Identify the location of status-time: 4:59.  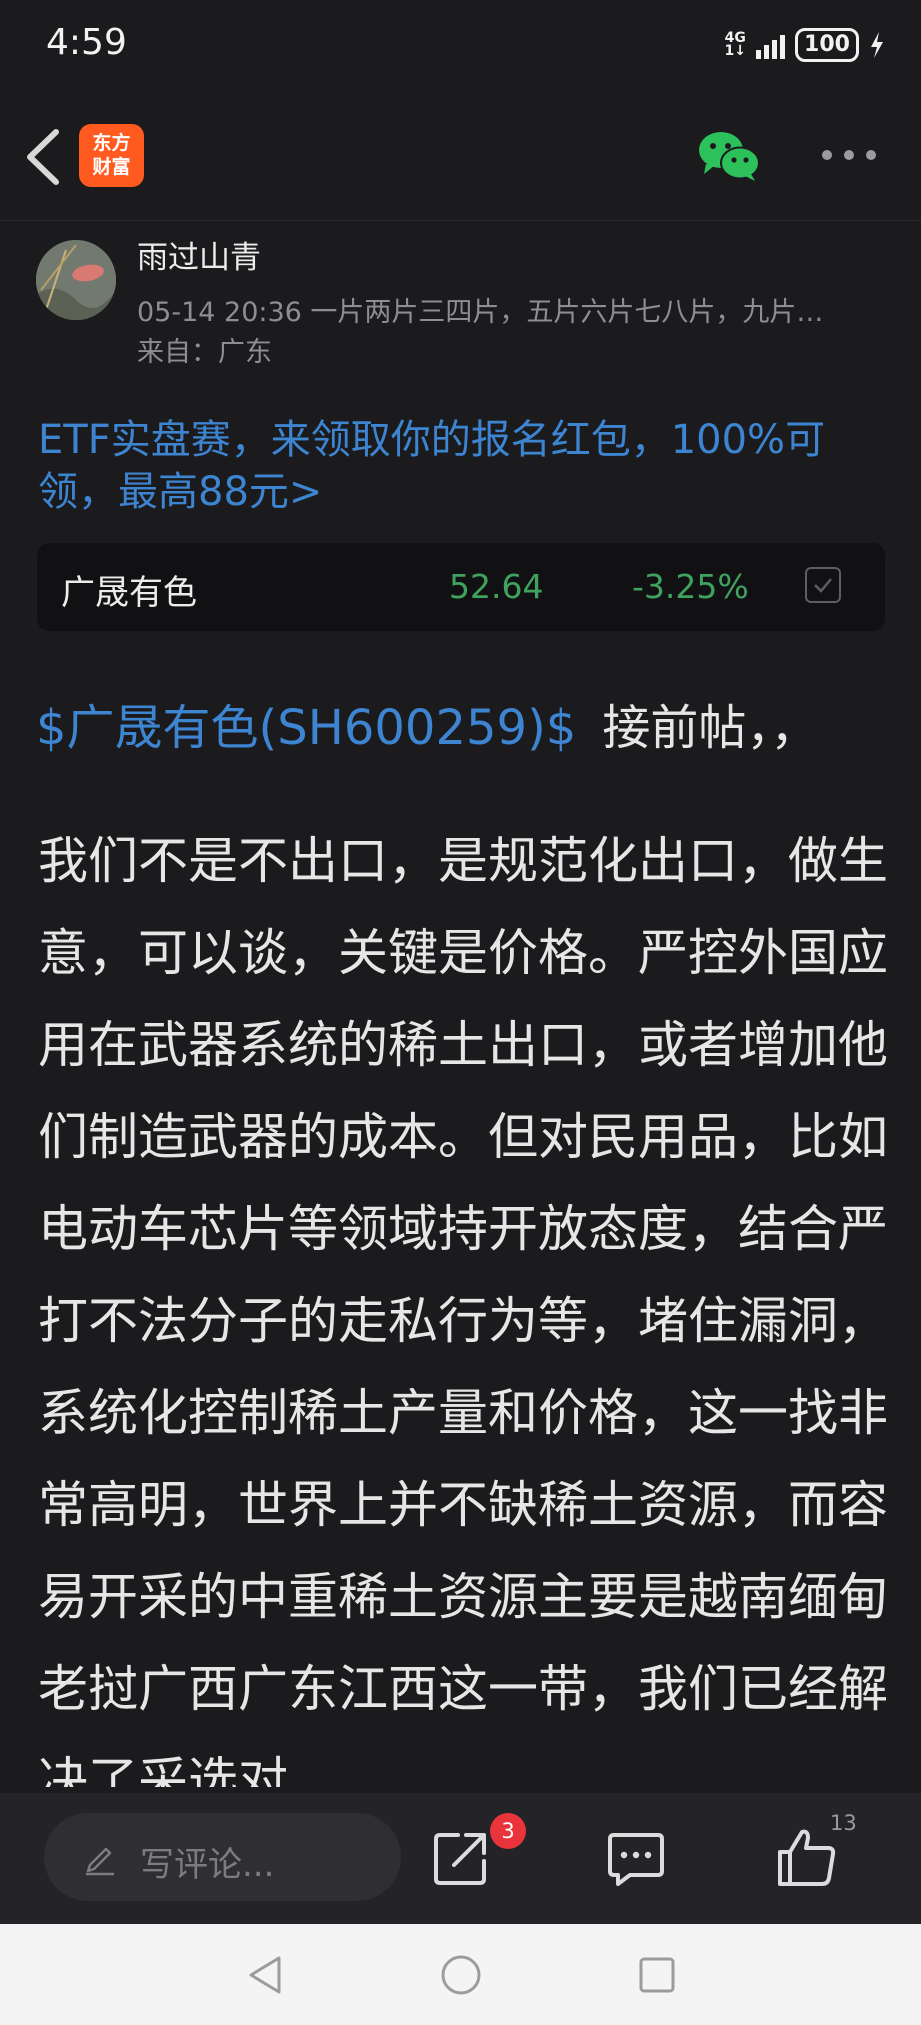
(86, 42).